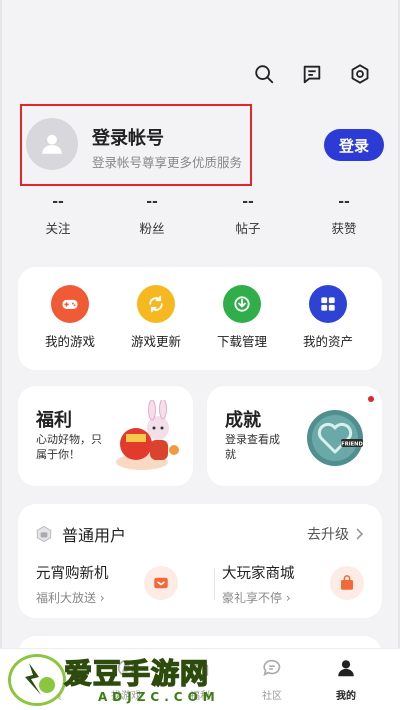 Image resolution: width=400 pixels, height=710 pixels. I want to click on stat-label: 获赞, so click(344, 228).